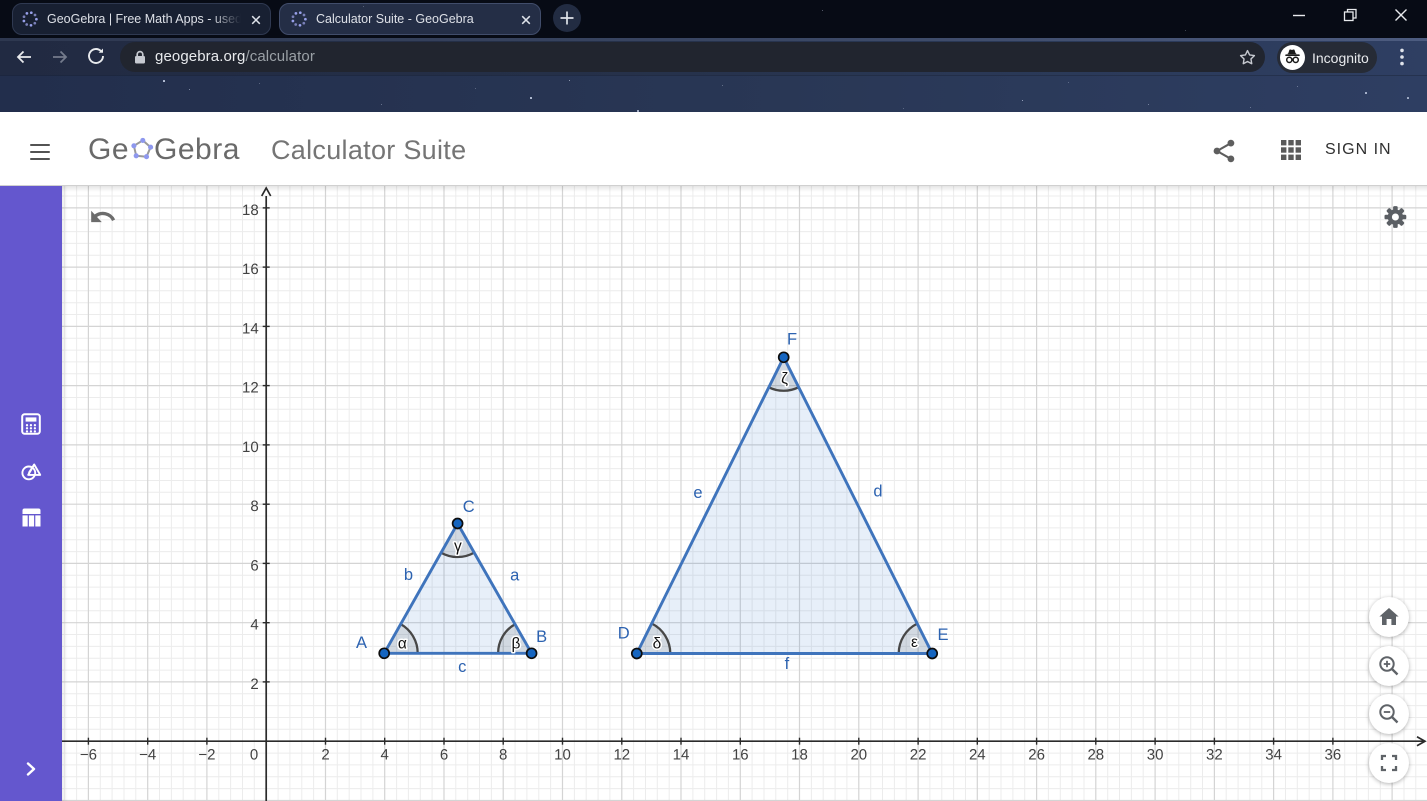 The image size is (1427, 801). What do you see at coordinates (877, 492) in the screenshot?
I see `svg-text: d` at bounding box center [877, 492].